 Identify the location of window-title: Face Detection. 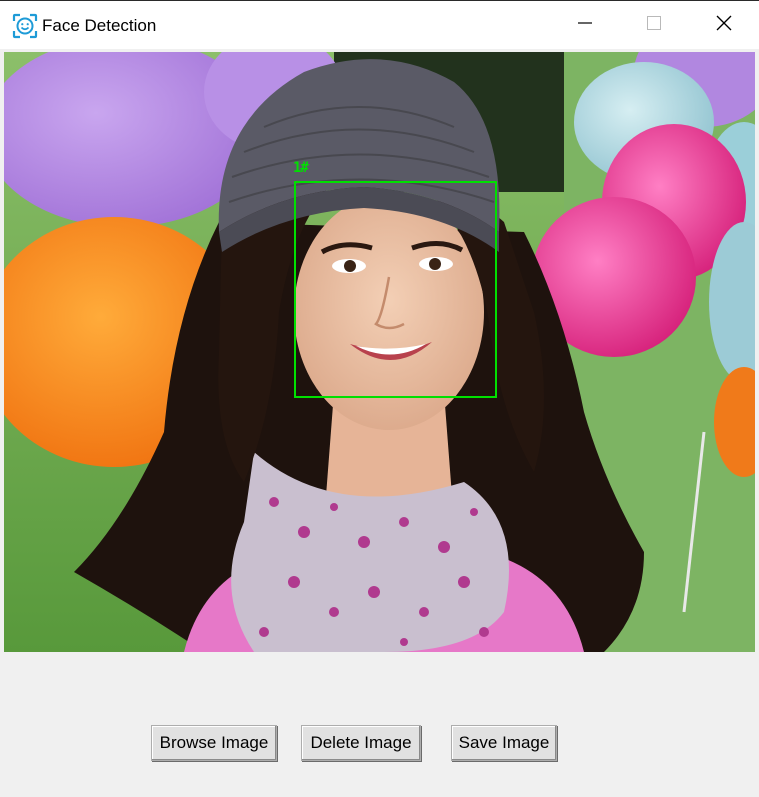
(99, 25).